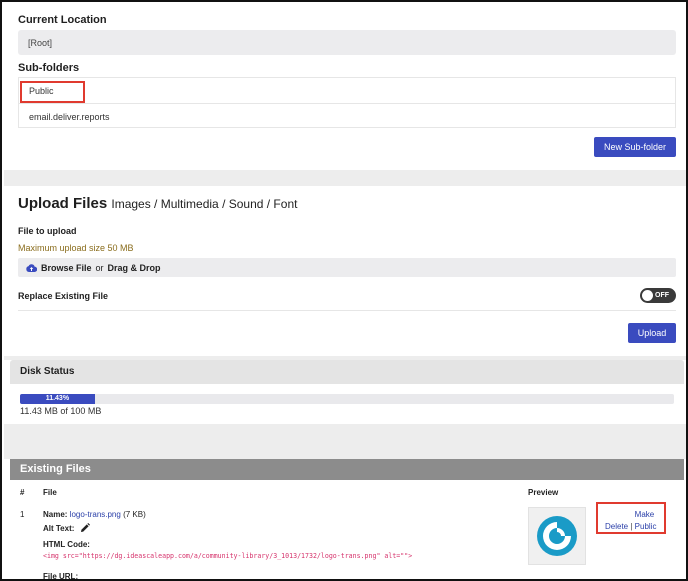 Image resolution: width=688 pixels, height=581 pixels. I want to click on alt-text-line: Alt Text:, so click(67, 528).